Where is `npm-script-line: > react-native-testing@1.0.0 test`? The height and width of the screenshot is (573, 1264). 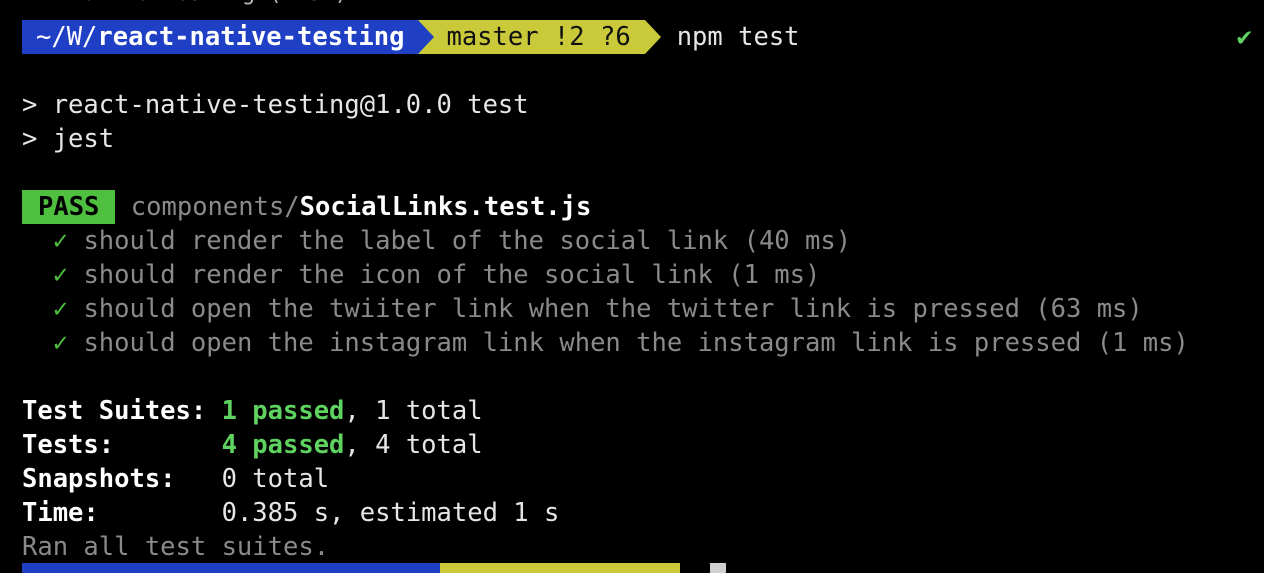
npm-script-line: > react-native-testing@1.0.0 test is located at coordinates (275, 105).